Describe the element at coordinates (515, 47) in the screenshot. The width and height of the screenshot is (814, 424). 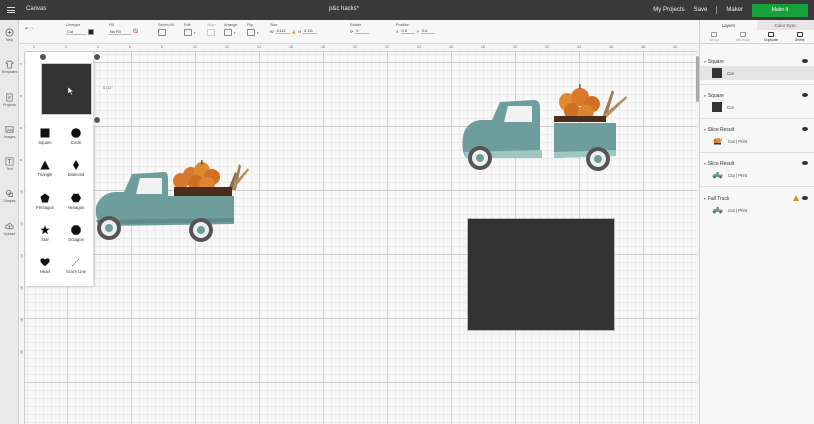
I see `ruler-tick-label: 30` at that location.